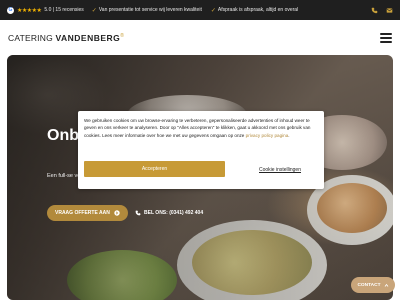 This screenshot has width=400, height=300. I want to click on google-logo-icon: G, so click(10, 10).